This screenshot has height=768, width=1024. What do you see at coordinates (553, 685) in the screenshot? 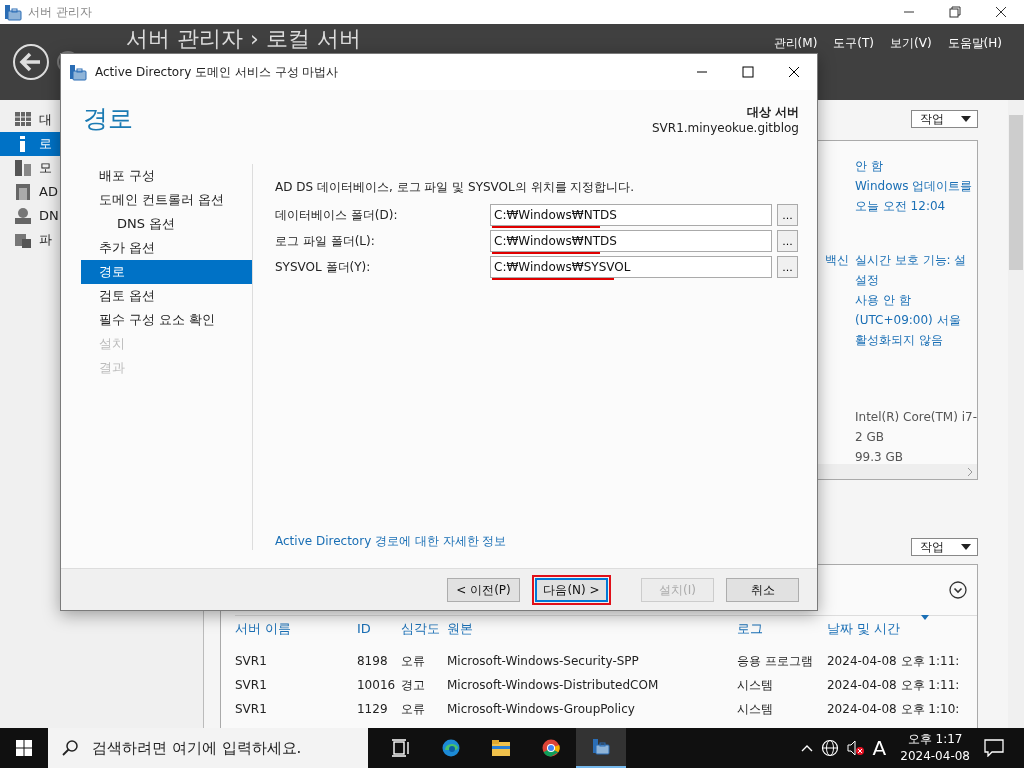
I see `table-cell-text: Microsoft-Windows-DistributedCOM` at bounding box center [553, 685].